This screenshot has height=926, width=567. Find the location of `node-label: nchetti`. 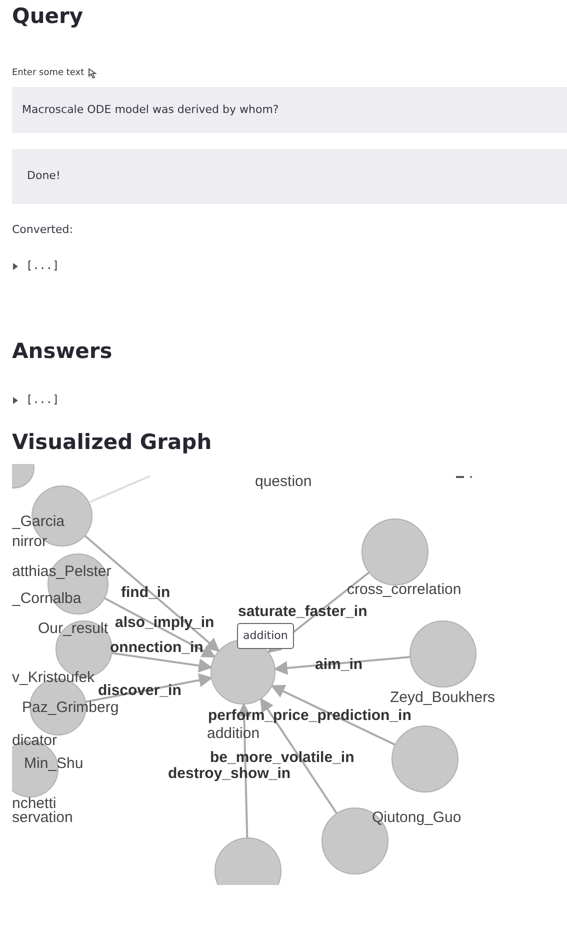

node-label: nchetti is located at coordinates (34, 803).